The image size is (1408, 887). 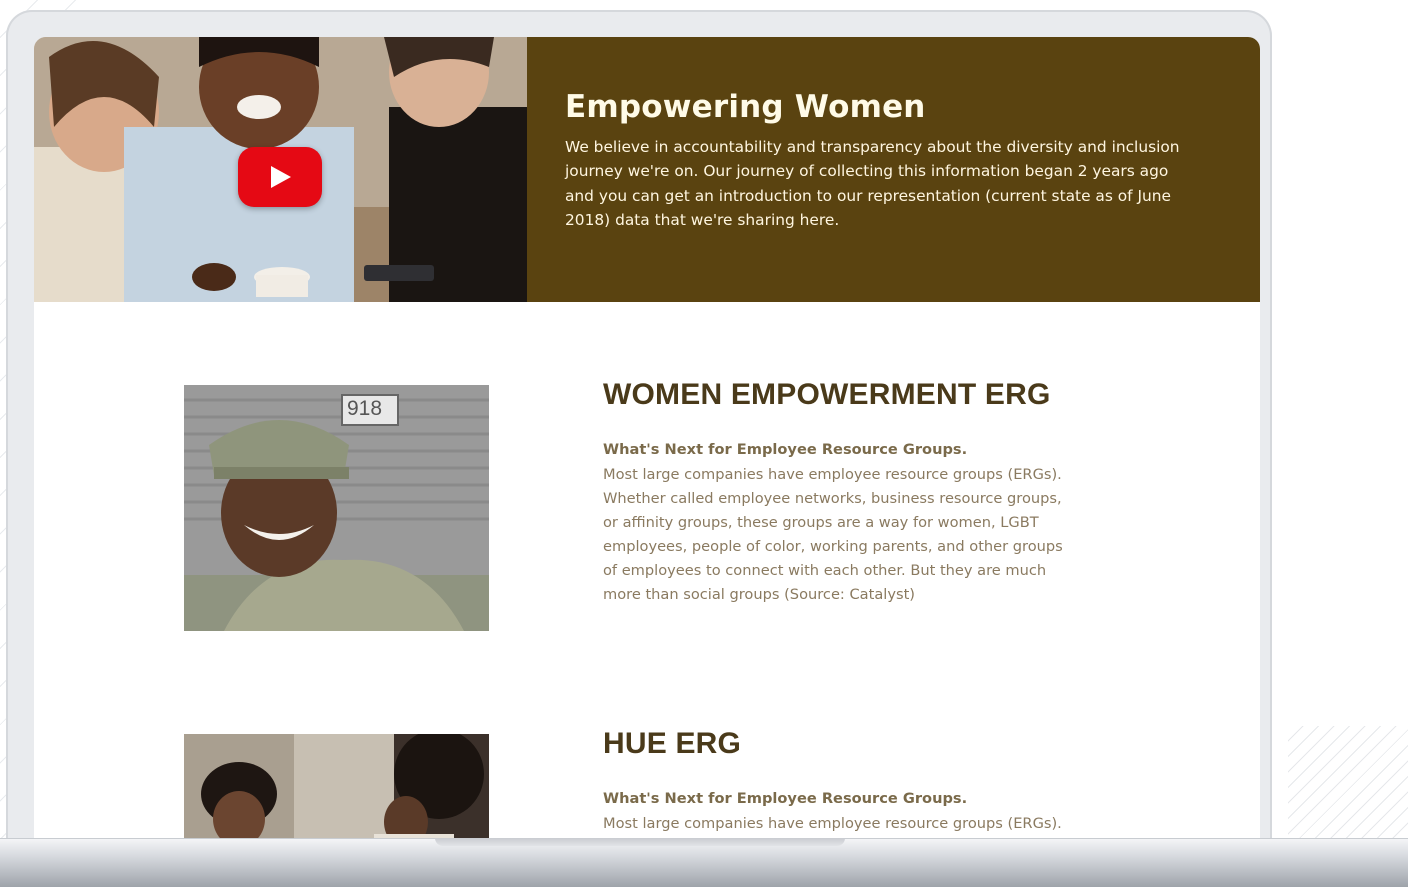 I want to click on soldier-photo-illustration, so click(x=336, y=508).